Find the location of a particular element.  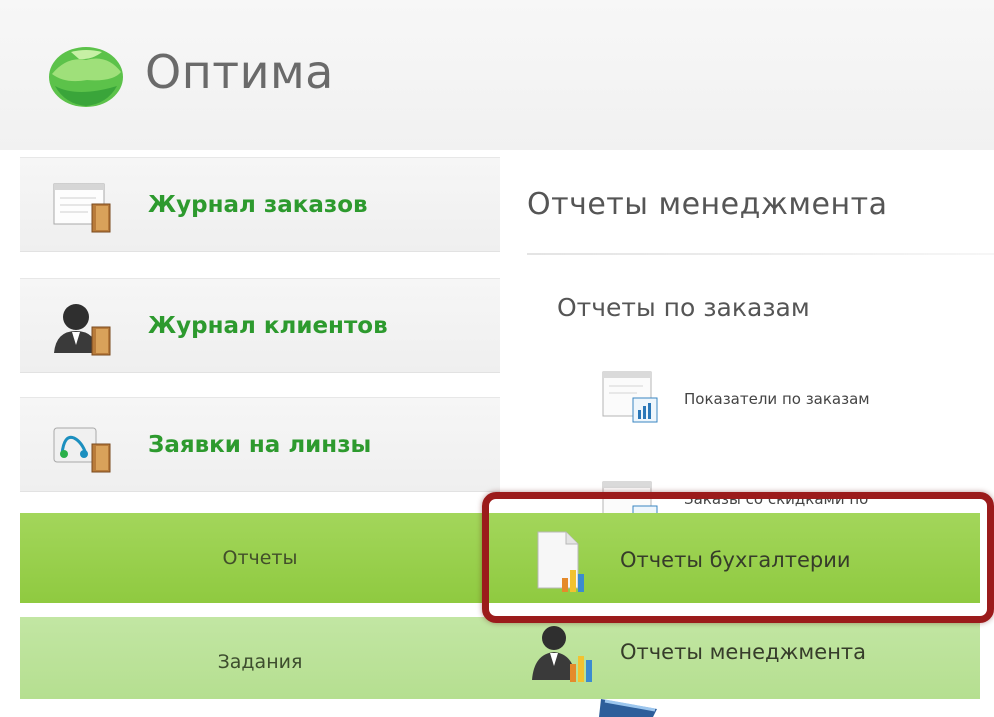

divider is located at coordinates (760, 254).